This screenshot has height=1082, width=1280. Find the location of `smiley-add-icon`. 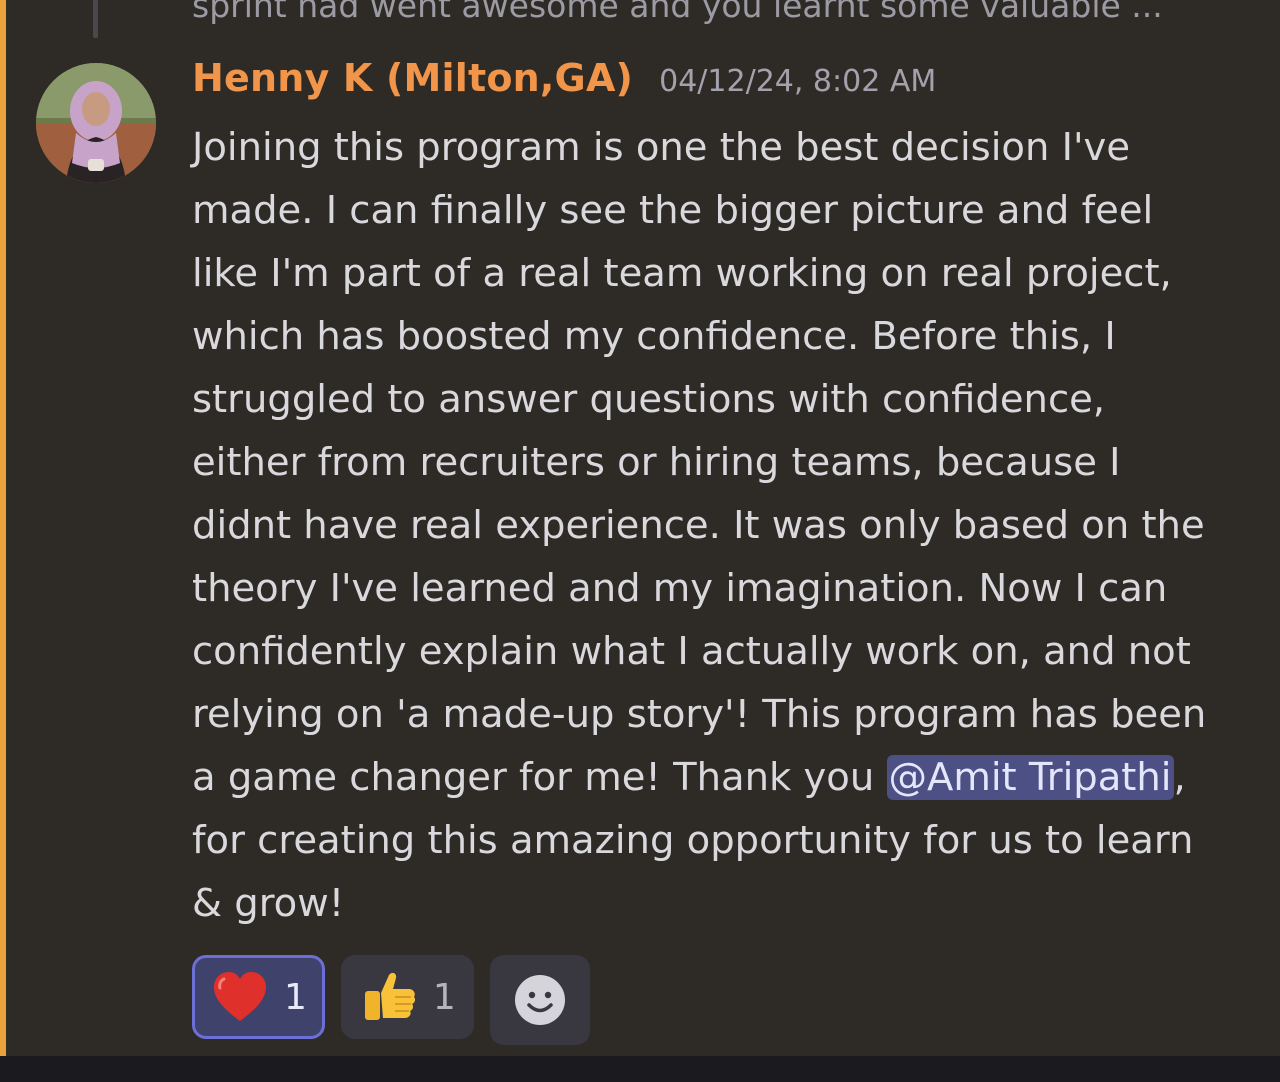

smiley-add-icon is located at coordinates (539, 1000).